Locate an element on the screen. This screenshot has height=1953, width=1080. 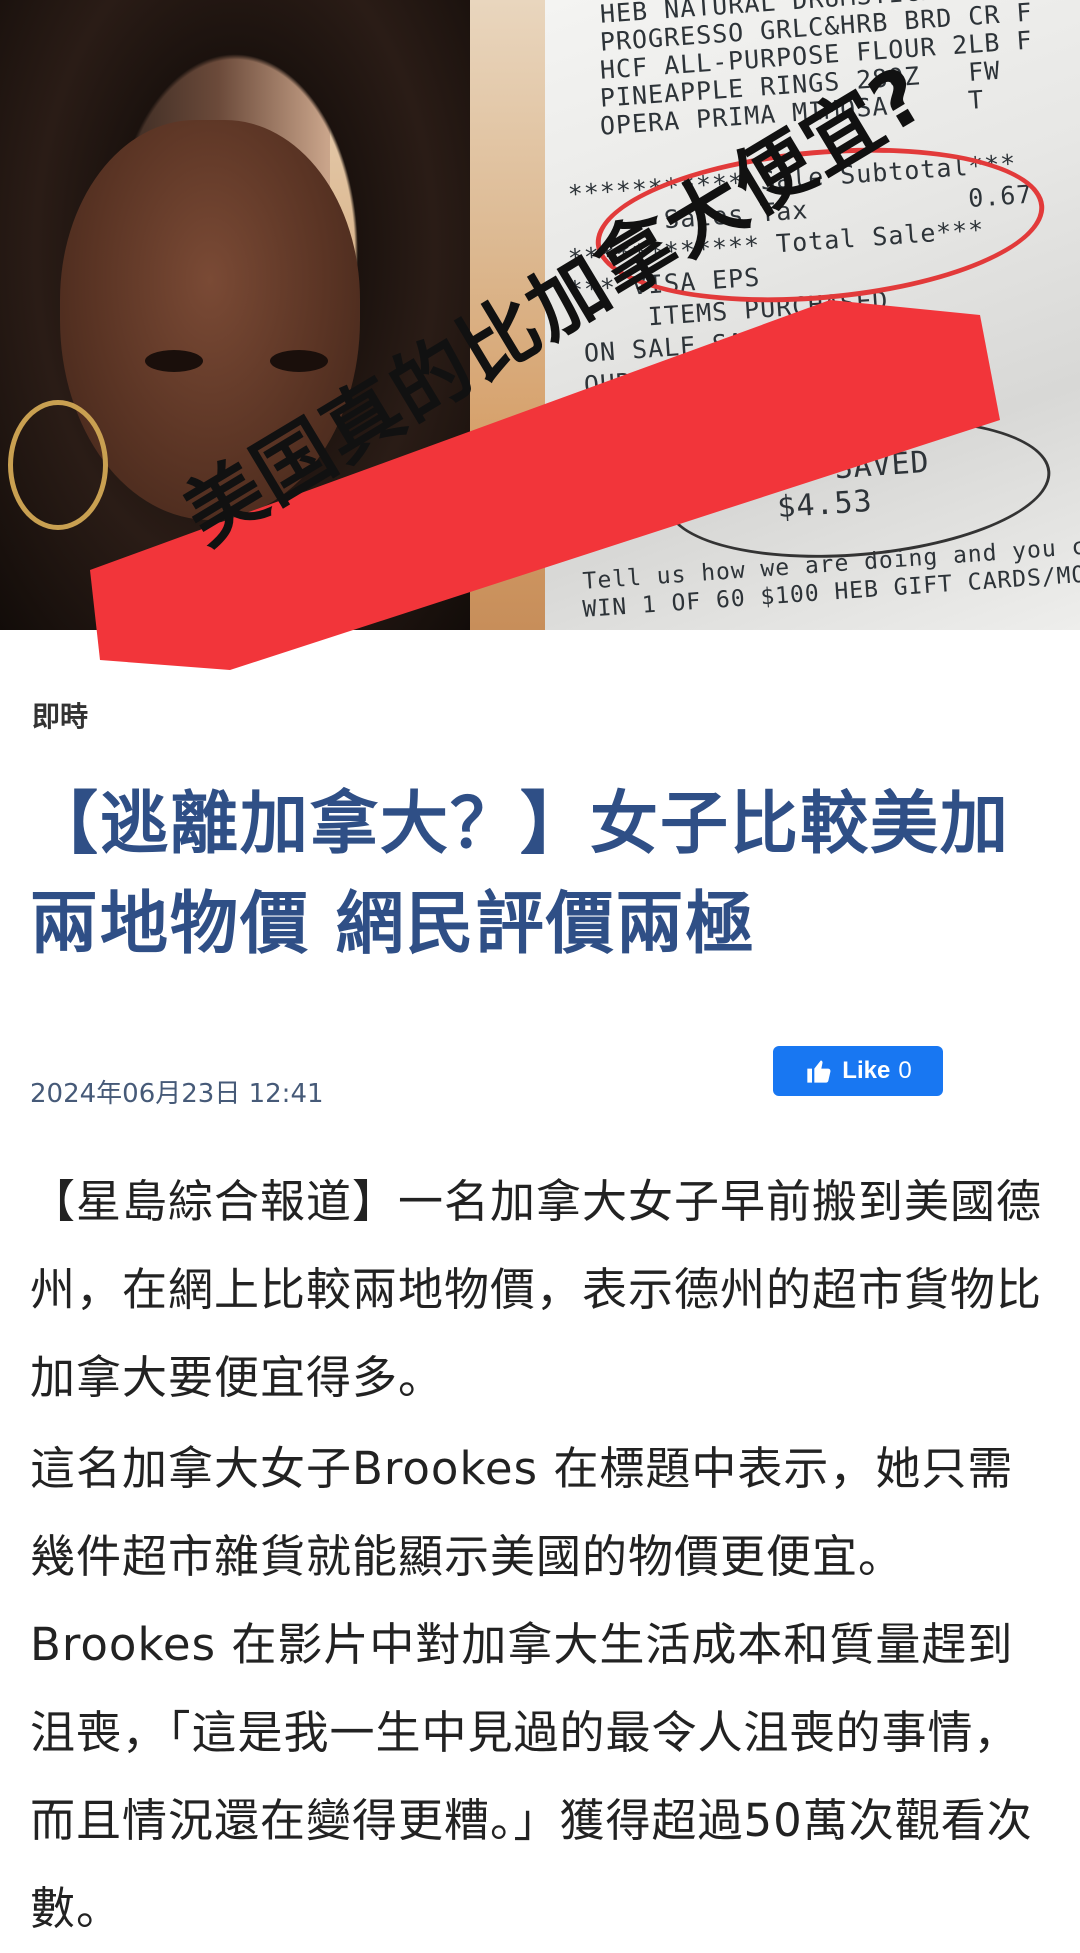
earring is located at coordinates (58, 465).